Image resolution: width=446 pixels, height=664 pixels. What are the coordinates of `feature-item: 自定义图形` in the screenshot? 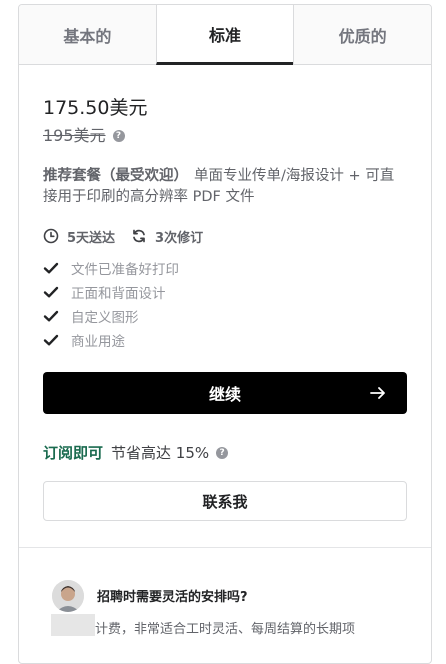 It's located at (225, 316).